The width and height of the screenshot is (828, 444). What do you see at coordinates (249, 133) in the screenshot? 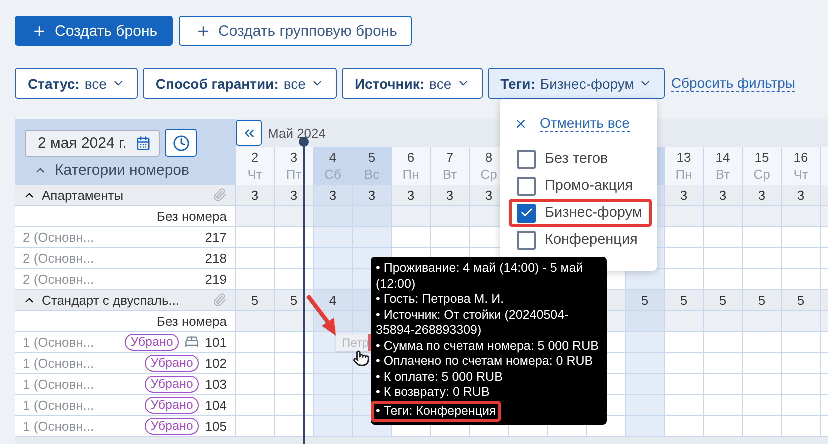
I see `previous-button` at bounding box center [249, 133].